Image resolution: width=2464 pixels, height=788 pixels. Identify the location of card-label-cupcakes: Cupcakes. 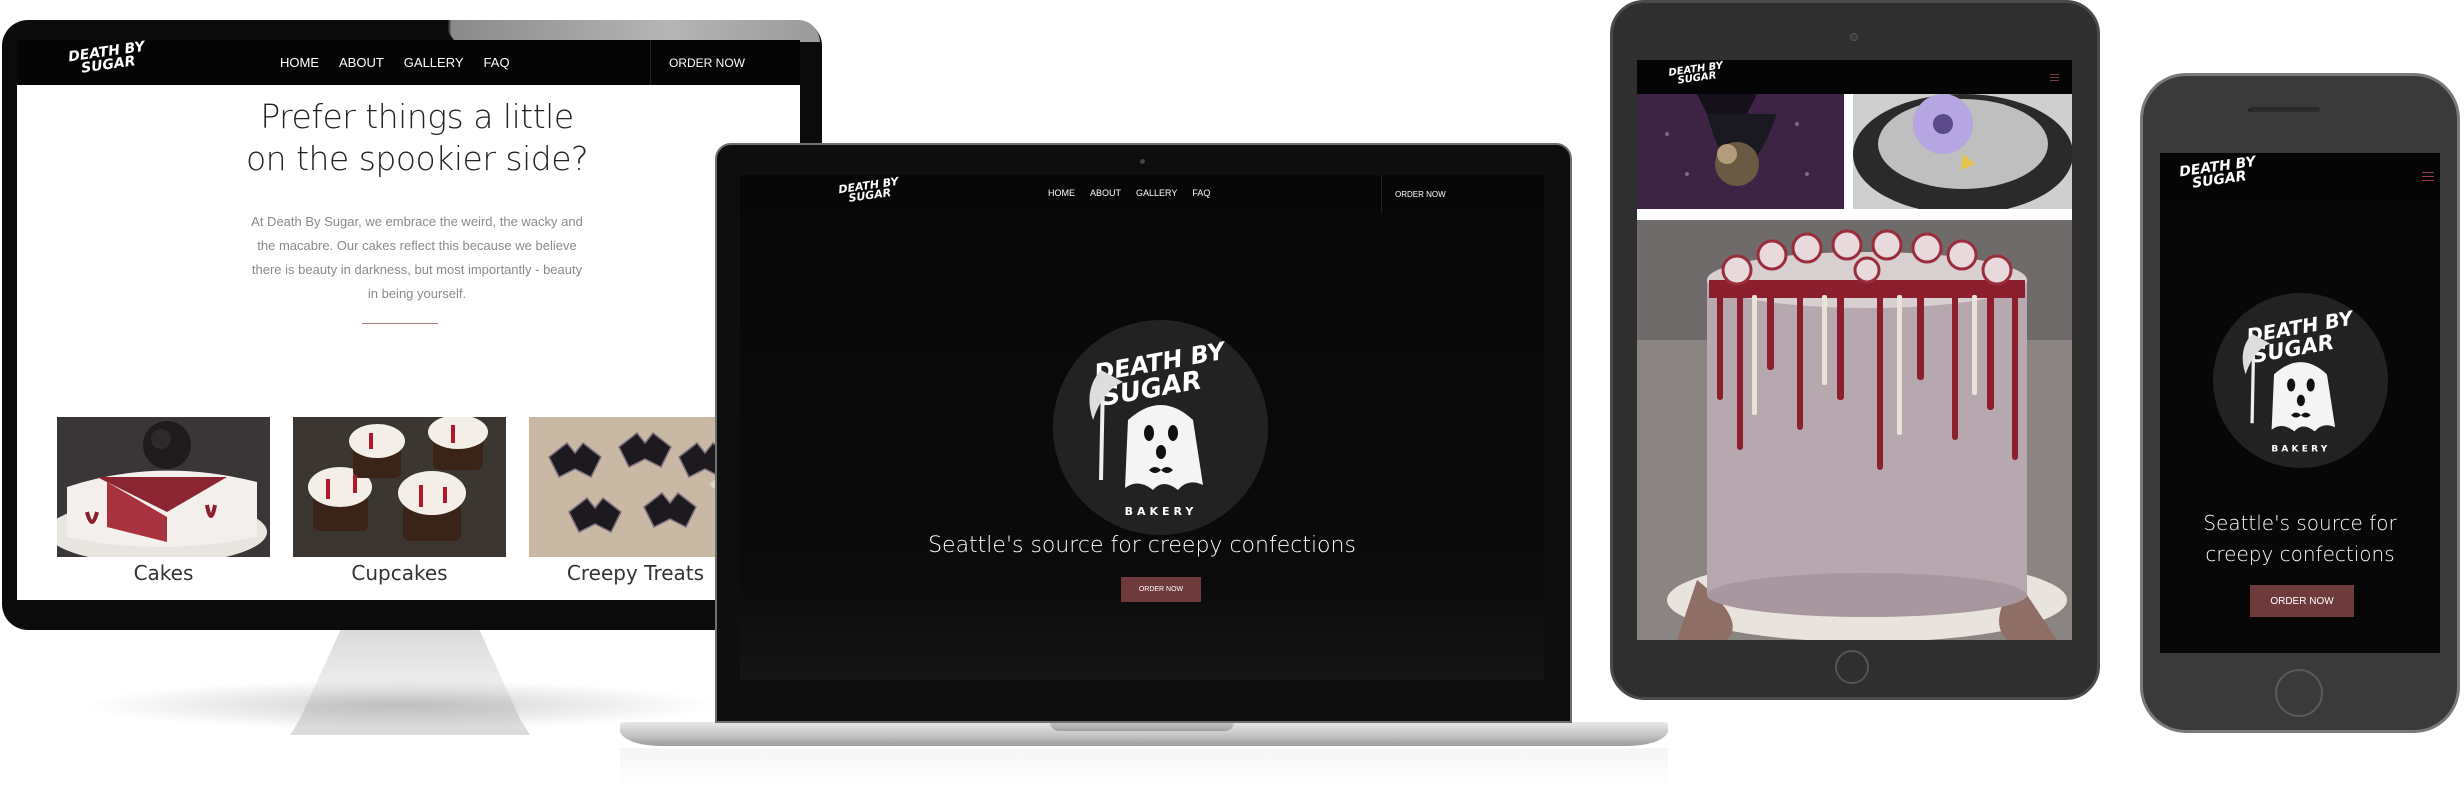
(399, 573).